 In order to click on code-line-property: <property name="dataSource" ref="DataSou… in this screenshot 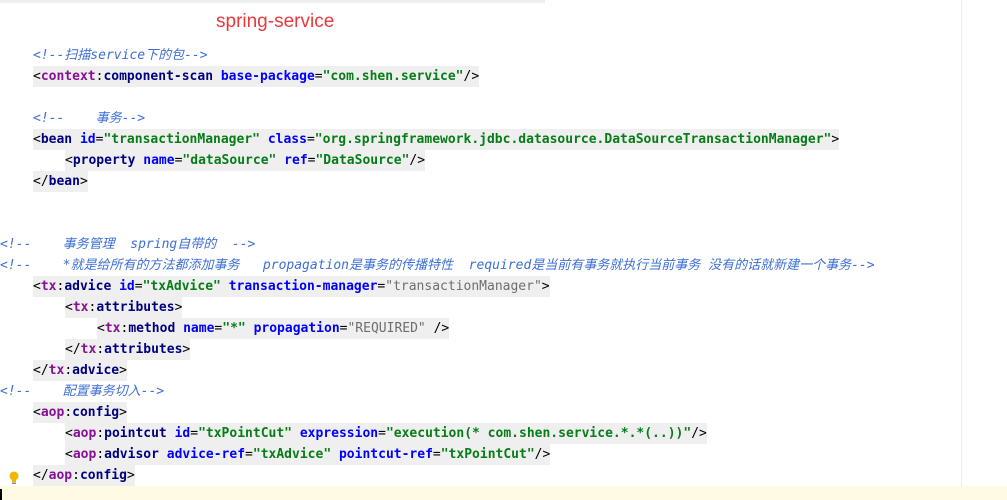, I will do `click(245, 160)`.